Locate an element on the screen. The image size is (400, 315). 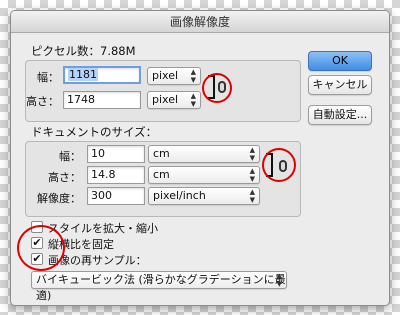
doc-width-label: 幅： is located at coordinates (70, 156).